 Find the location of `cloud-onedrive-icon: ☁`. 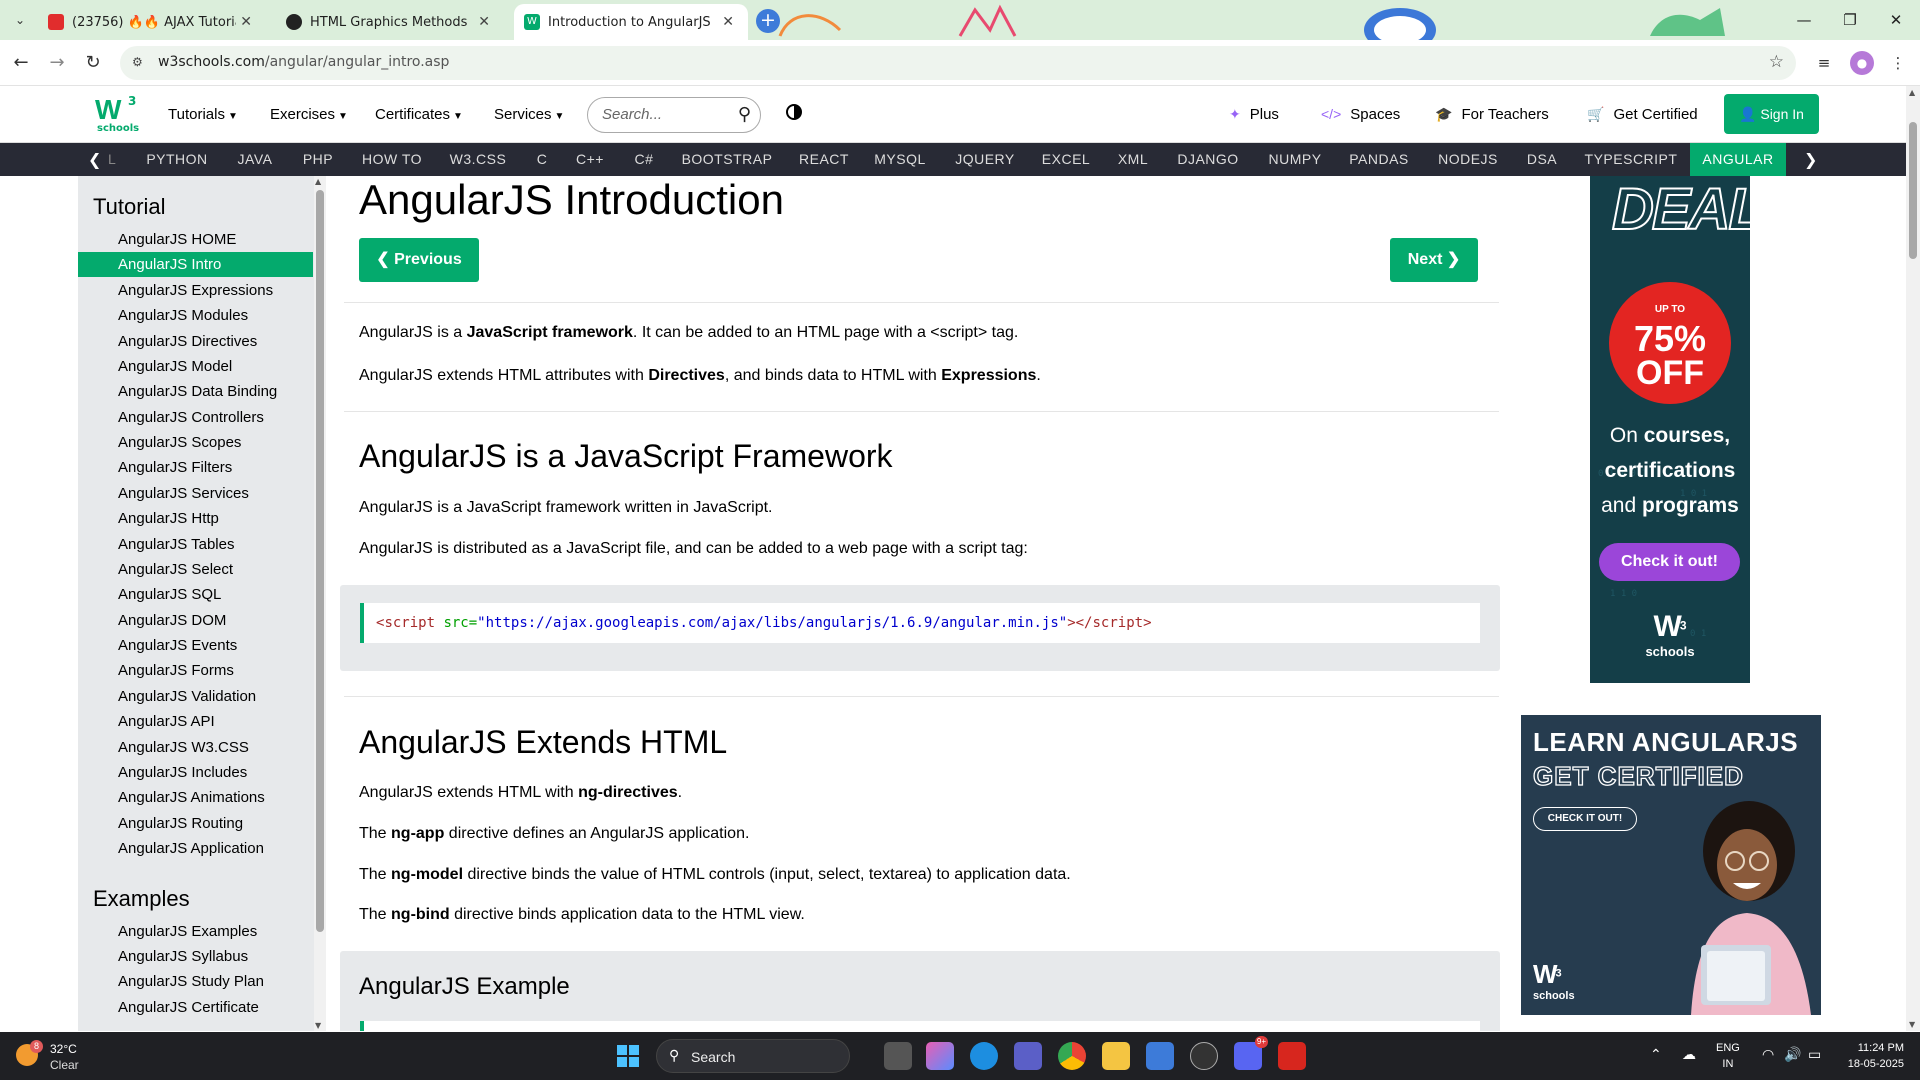

cloud-onedrive-icon: ☁ is located at coordinates (1689, 1054).